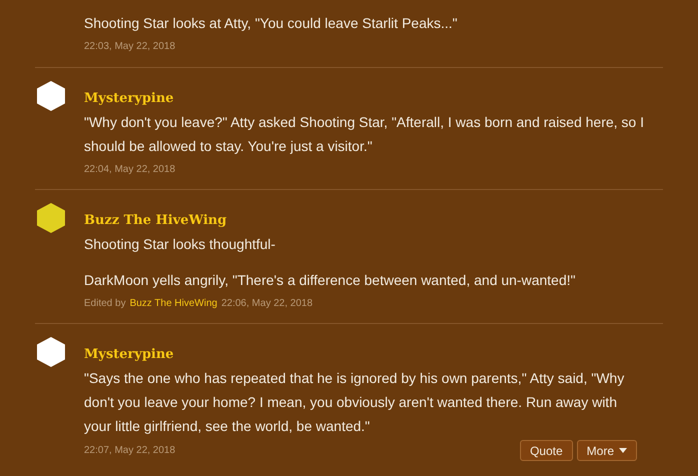  What do you see at coordinates (623, 450) in the screenshot?
I see `caret-icon` at bounding box center [623, 450].